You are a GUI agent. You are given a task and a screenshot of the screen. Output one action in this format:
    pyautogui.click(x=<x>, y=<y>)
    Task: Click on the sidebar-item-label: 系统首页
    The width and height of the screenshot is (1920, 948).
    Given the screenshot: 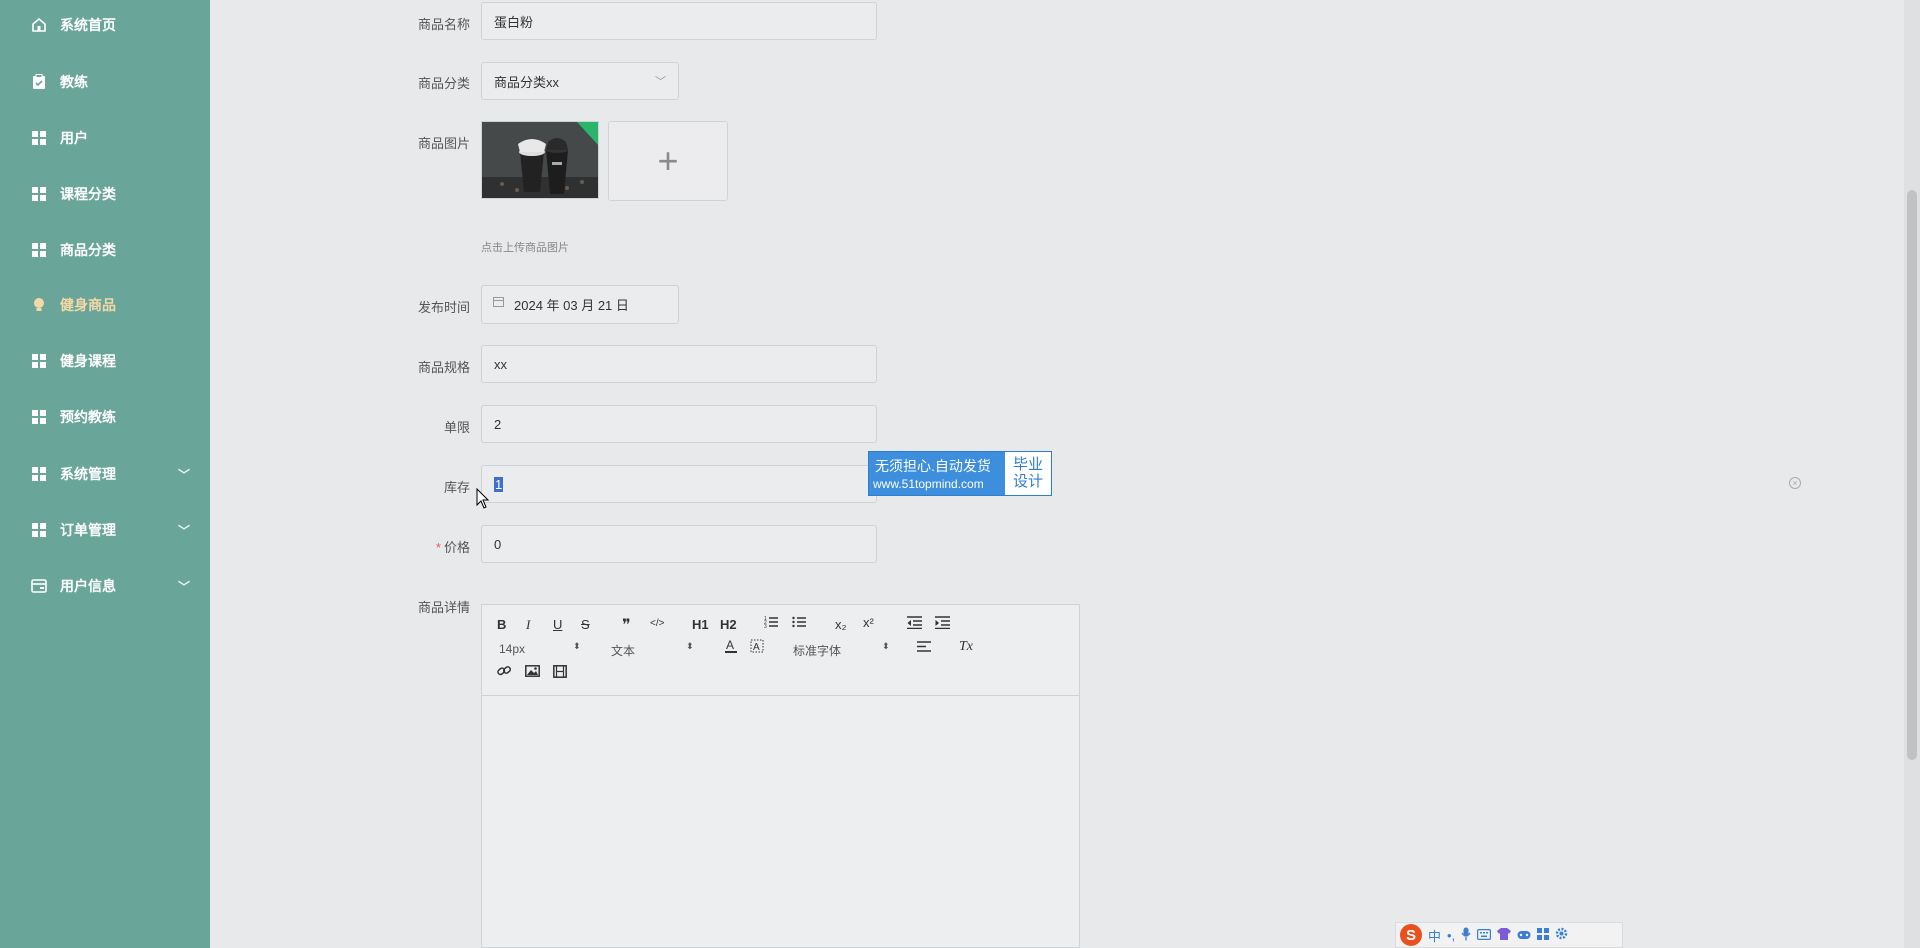 What is the action you would take?
    pyautogui.click(x=88, y=25)
    